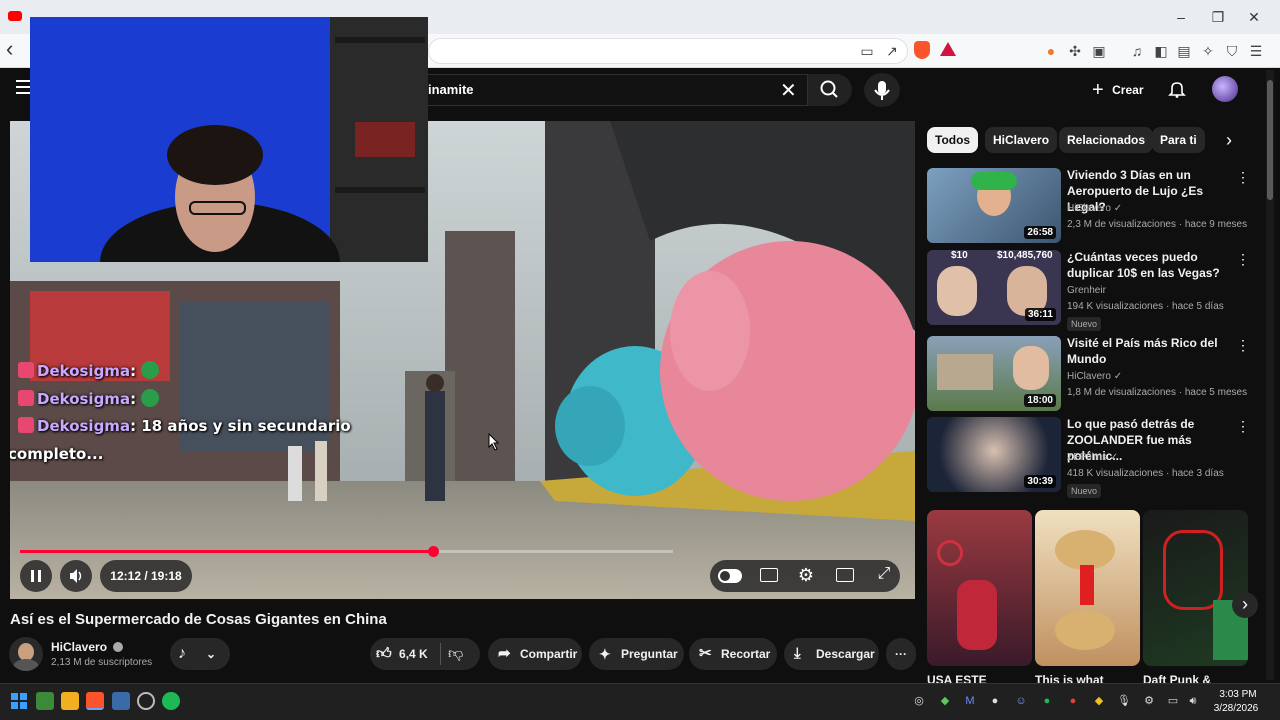 This screenshot has width=1280, height=720. What do you see at coordinates (948, 49) in the screenshot?
I see `brave-rewards-icon` at bounding box center [948, 49].